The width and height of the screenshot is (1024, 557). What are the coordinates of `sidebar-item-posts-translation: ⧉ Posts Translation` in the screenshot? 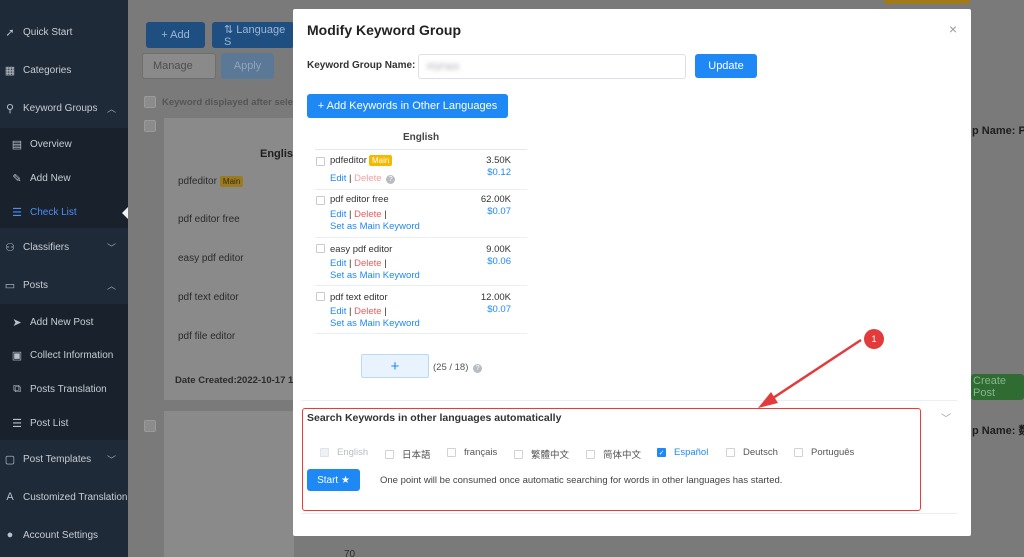 It's located at (64, 389).